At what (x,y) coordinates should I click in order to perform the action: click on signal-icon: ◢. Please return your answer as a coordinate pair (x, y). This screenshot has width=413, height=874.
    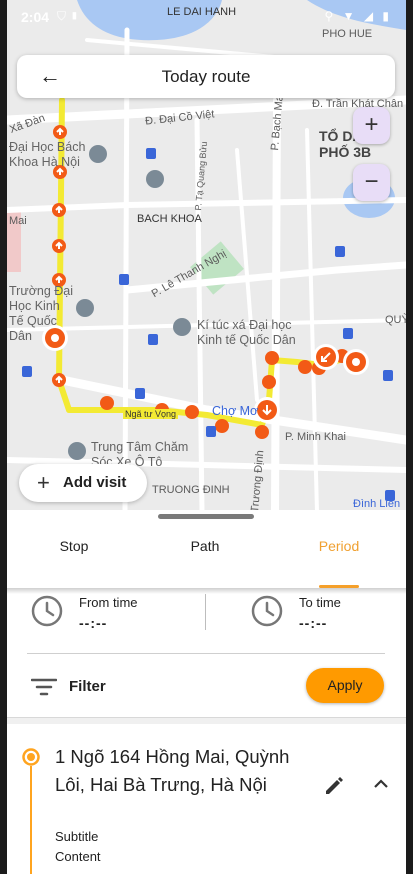
    Looking at the image, I should click on (370, 16).